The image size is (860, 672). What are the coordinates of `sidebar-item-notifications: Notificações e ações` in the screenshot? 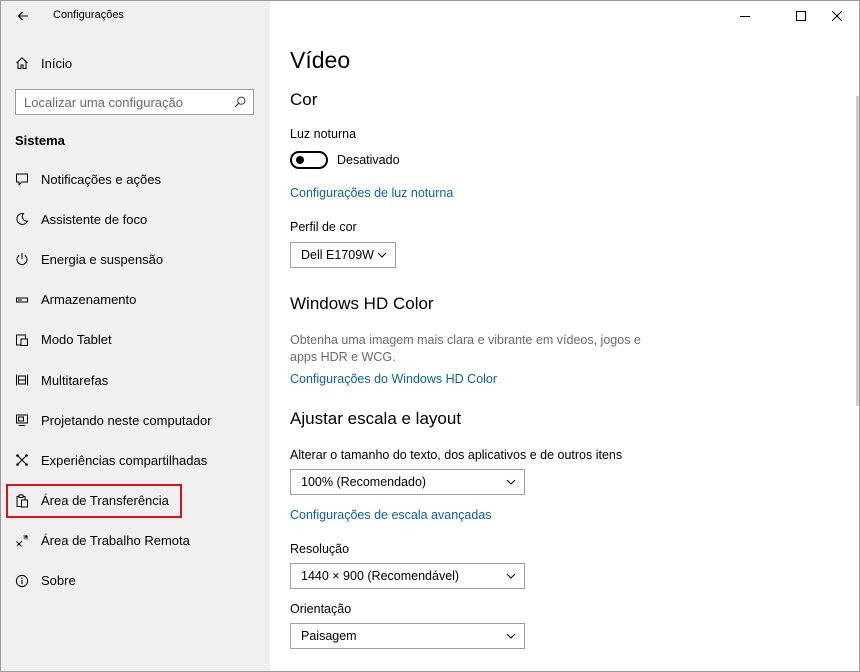 It's located at (135, 179).